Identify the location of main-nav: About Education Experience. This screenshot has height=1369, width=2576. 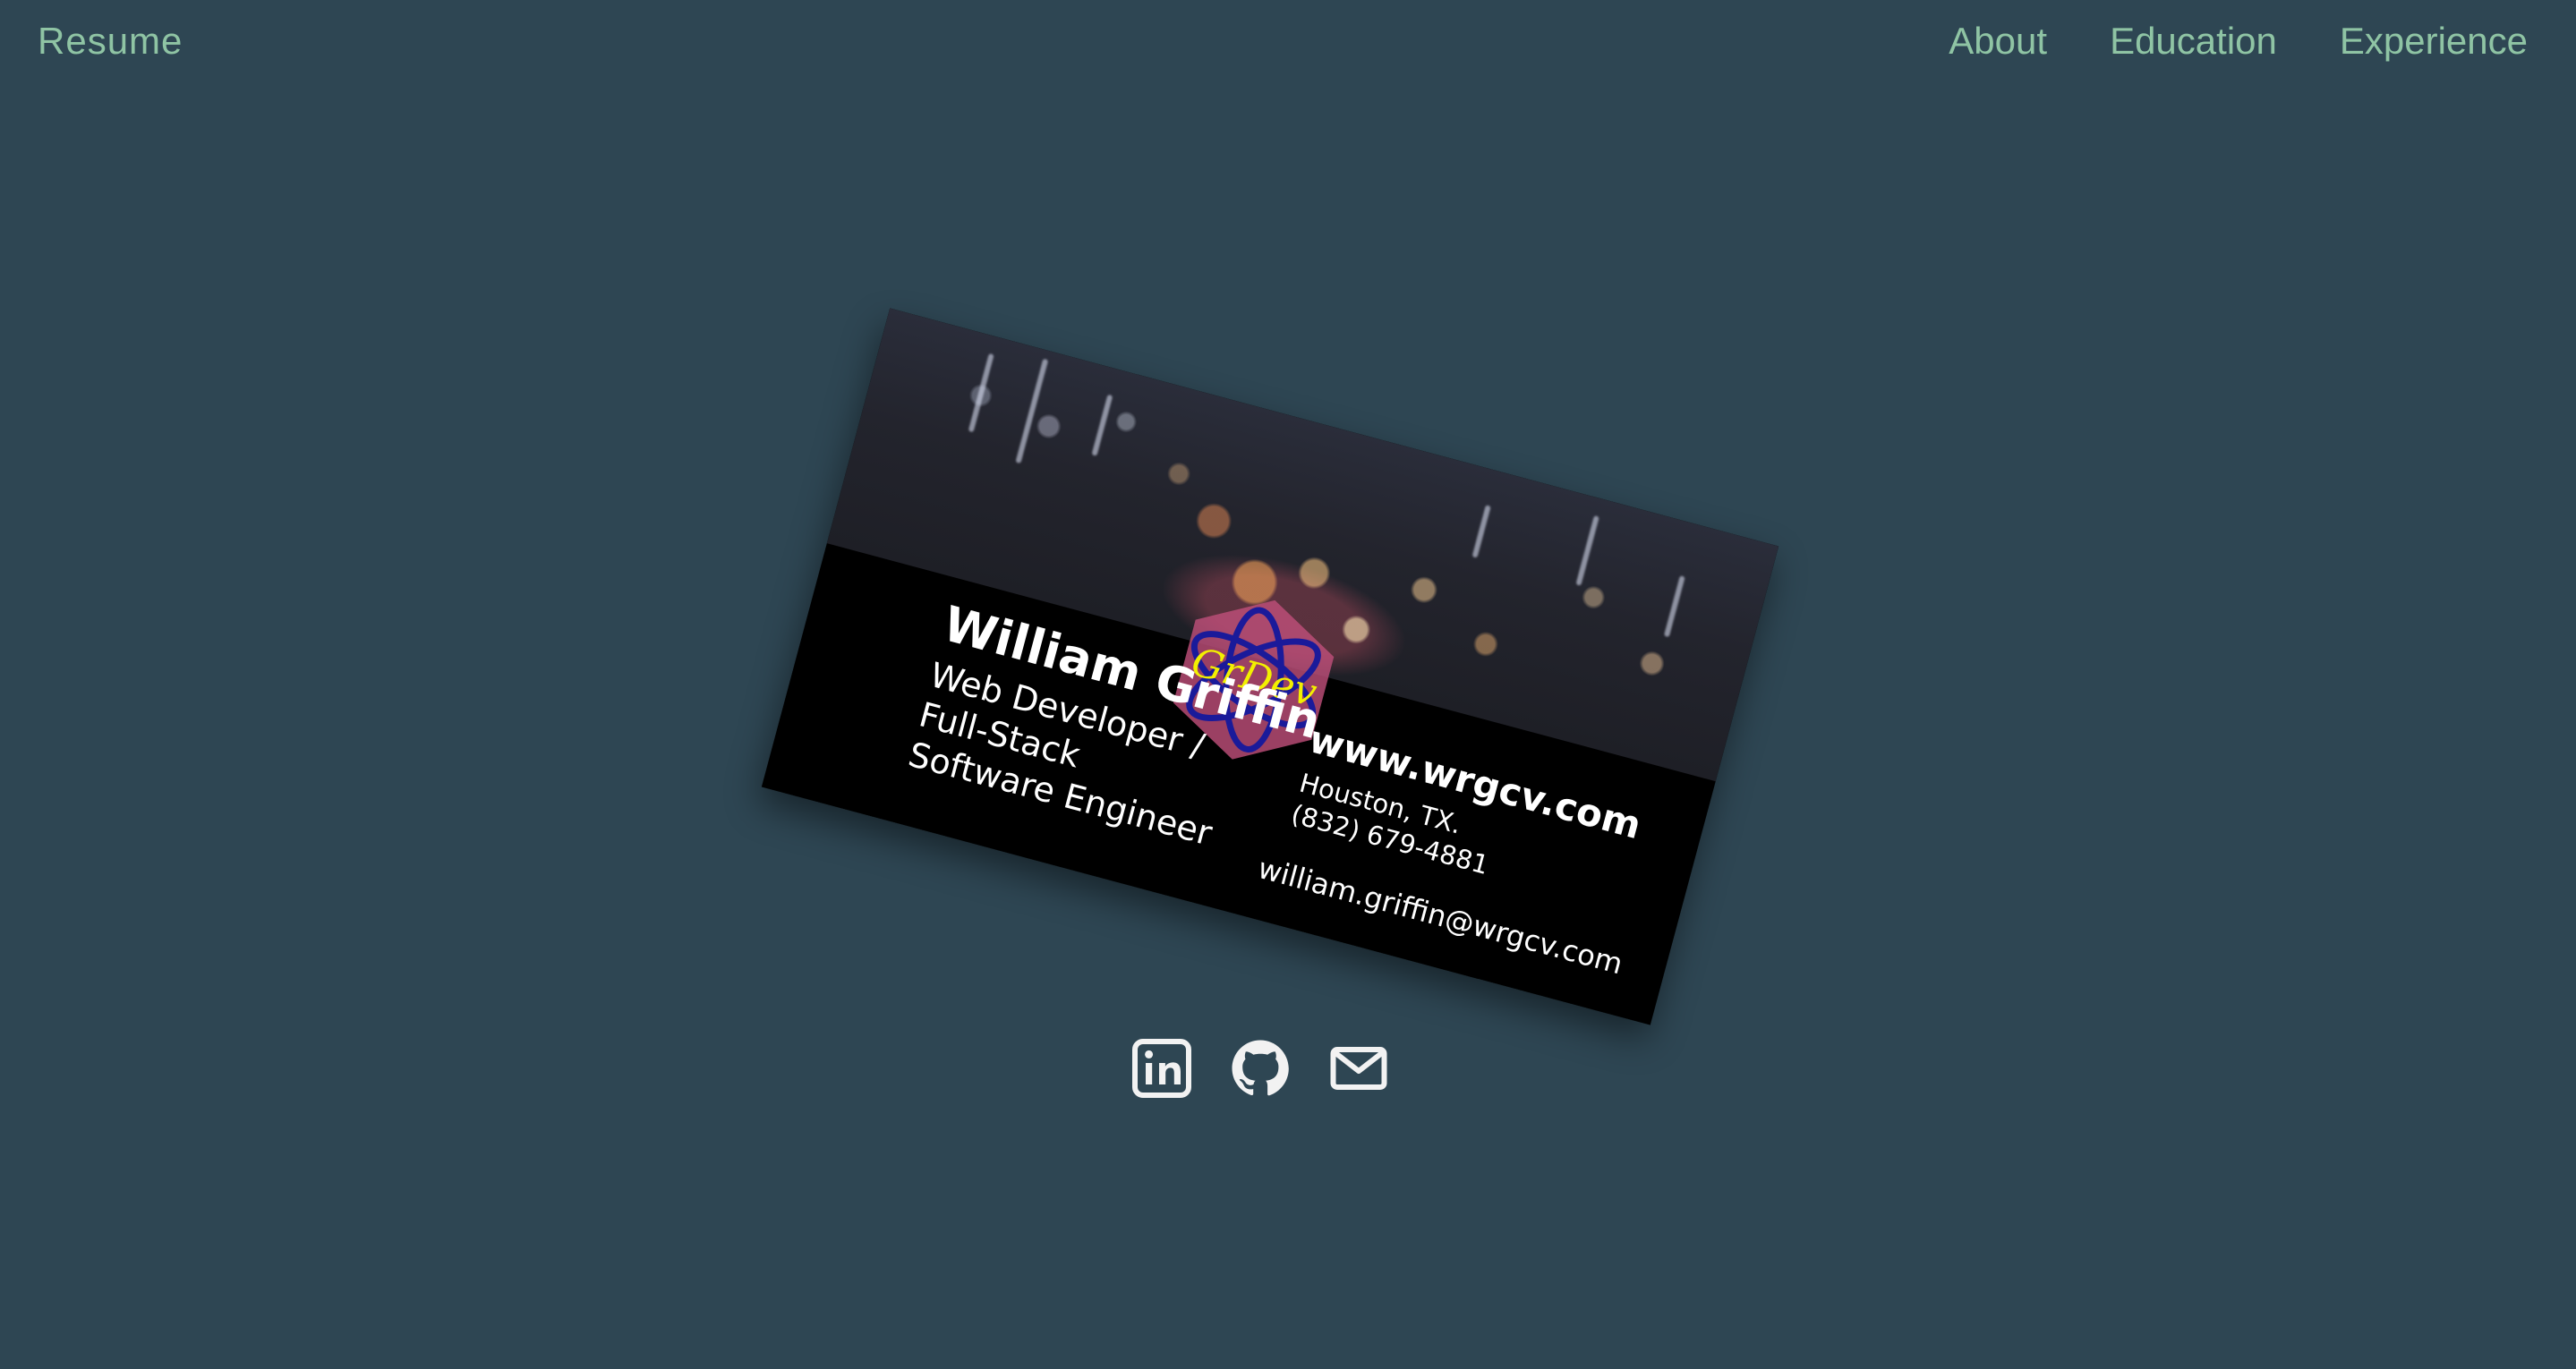
(2238, 41).